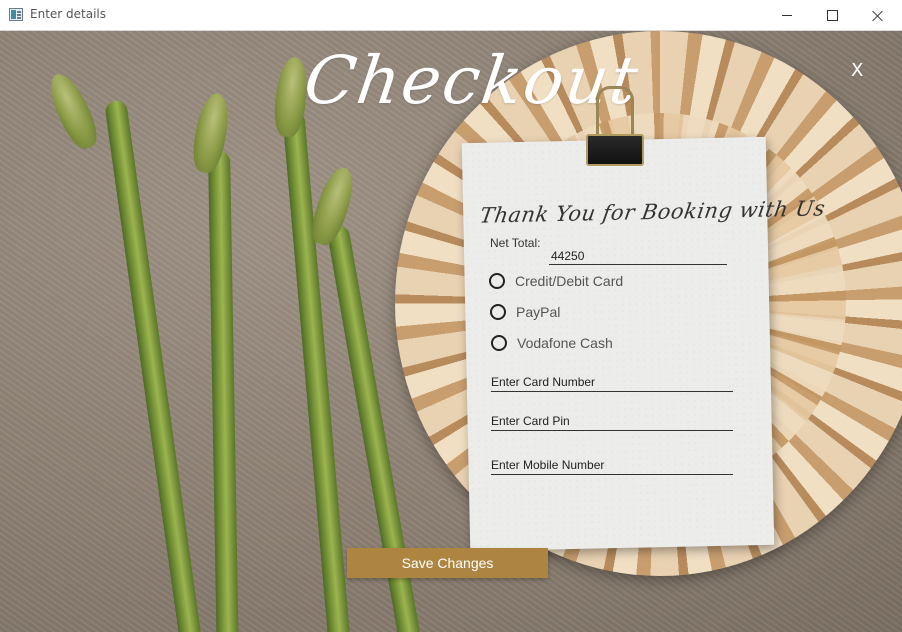  I want to click on window-close-button, so click(878, 15).